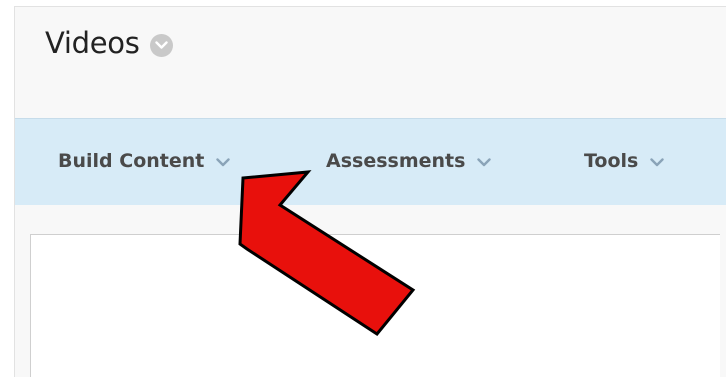  Describe the element at coordinates (396, 161) in the screenshot. I see `assessments-label: Assessments` at that location.